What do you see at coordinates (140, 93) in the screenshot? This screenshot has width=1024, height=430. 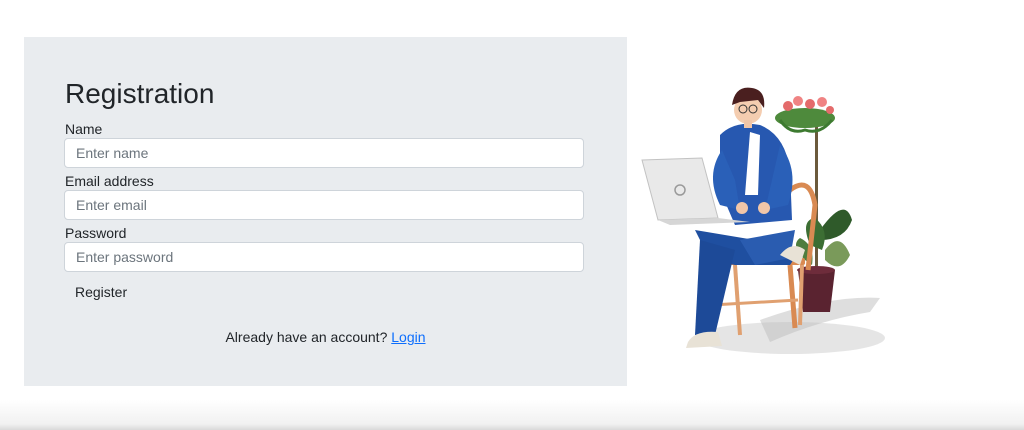 I see `page-title: Registration` at bounding box center [140, 93].